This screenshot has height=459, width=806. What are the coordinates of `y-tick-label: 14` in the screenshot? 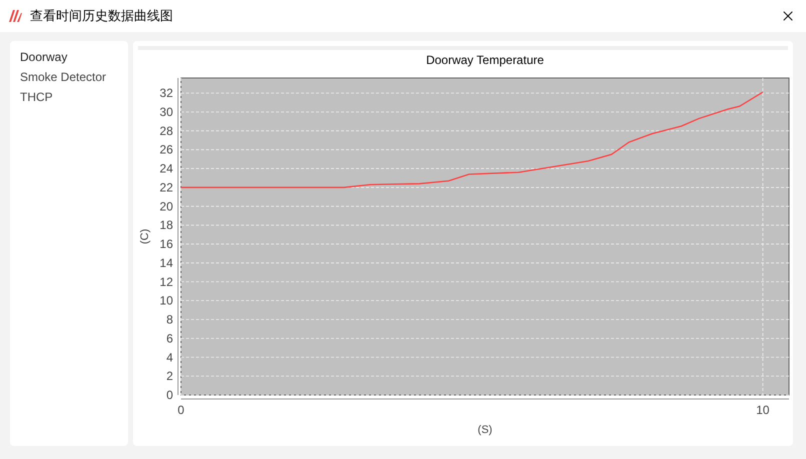 It's located at (166, 263).